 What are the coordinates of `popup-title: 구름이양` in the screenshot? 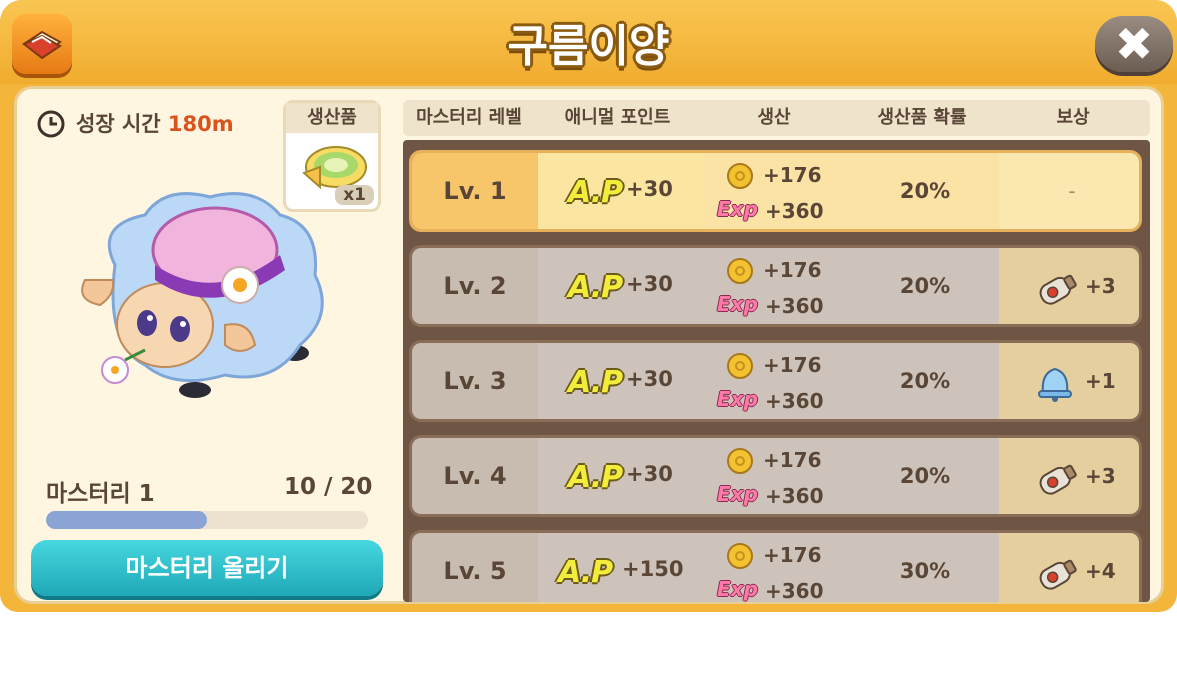 It's located at (588, 46).